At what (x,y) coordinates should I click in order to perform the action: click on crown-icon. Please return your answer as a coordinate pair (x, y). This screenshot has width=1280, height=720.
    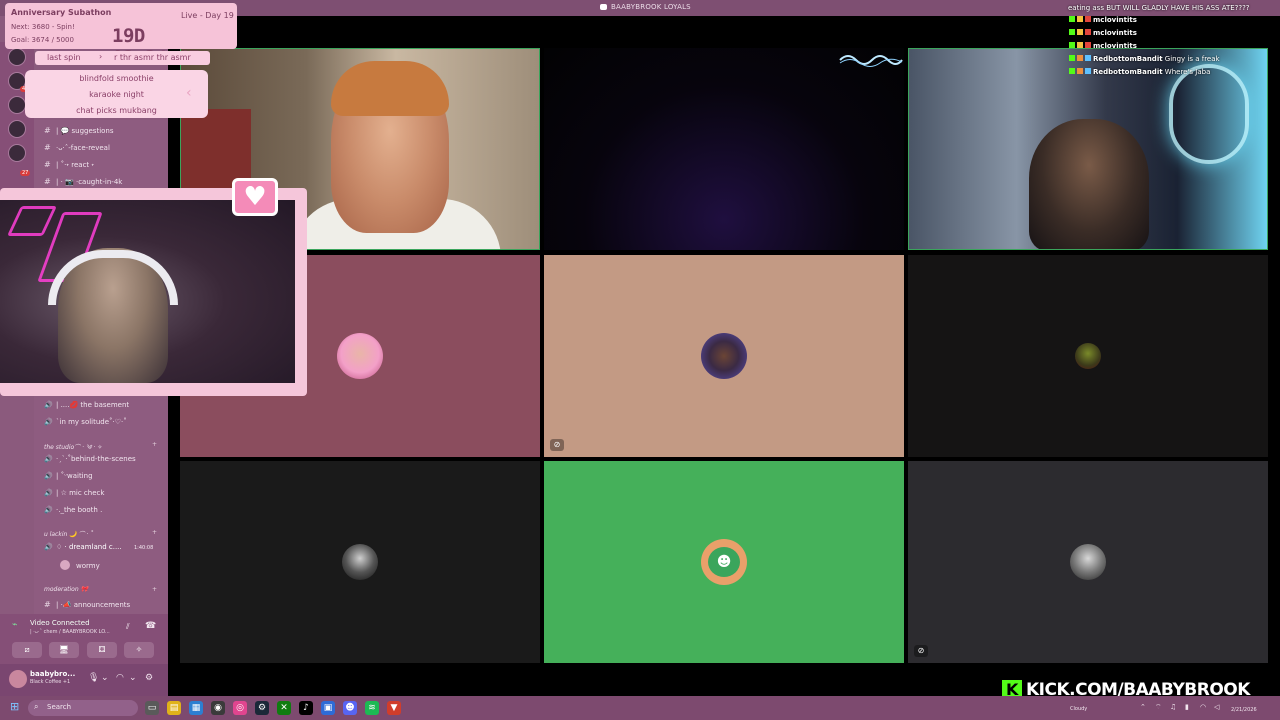
    Looking at the image, I should click on (1080, 32).